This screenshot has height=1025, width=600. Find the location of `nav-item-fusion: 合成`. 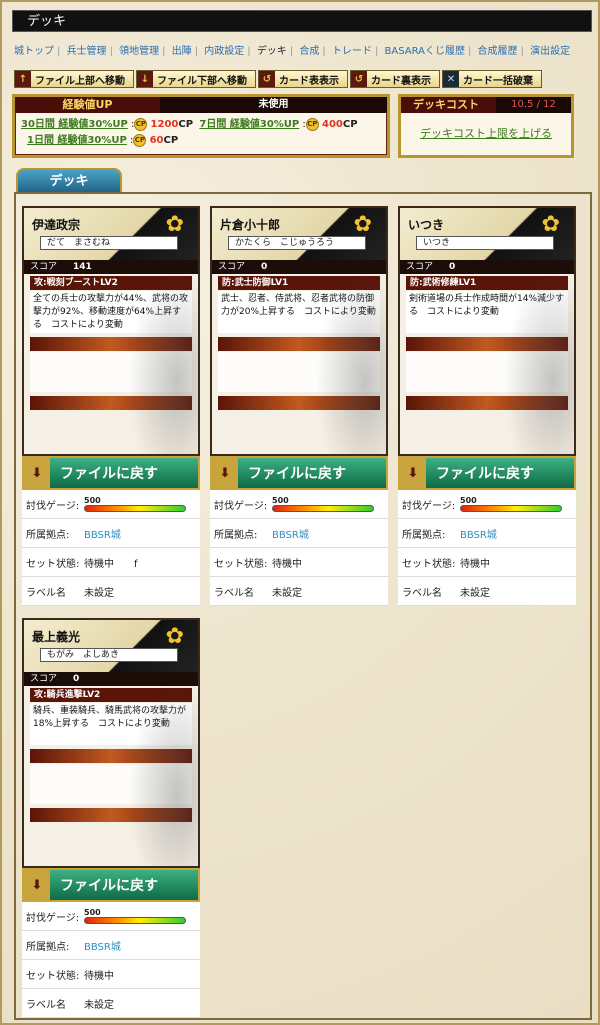

nav-item-fusion: 合成 is located at coordinates (309, 51).